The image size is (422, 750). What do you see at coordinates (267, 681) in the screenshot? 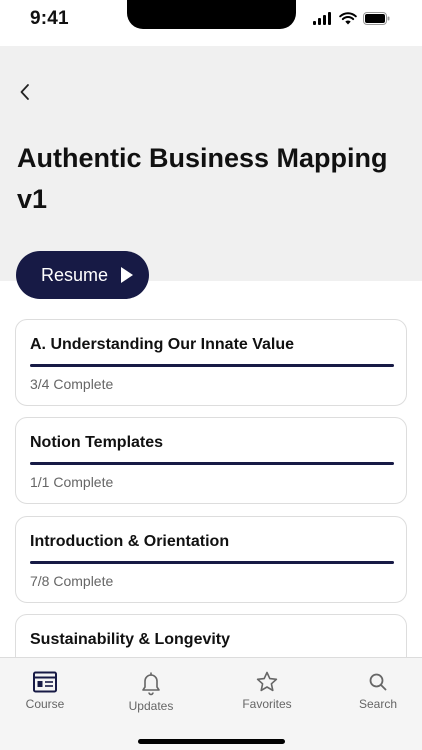
I see `star-icon` at bounding box center [267, 681].